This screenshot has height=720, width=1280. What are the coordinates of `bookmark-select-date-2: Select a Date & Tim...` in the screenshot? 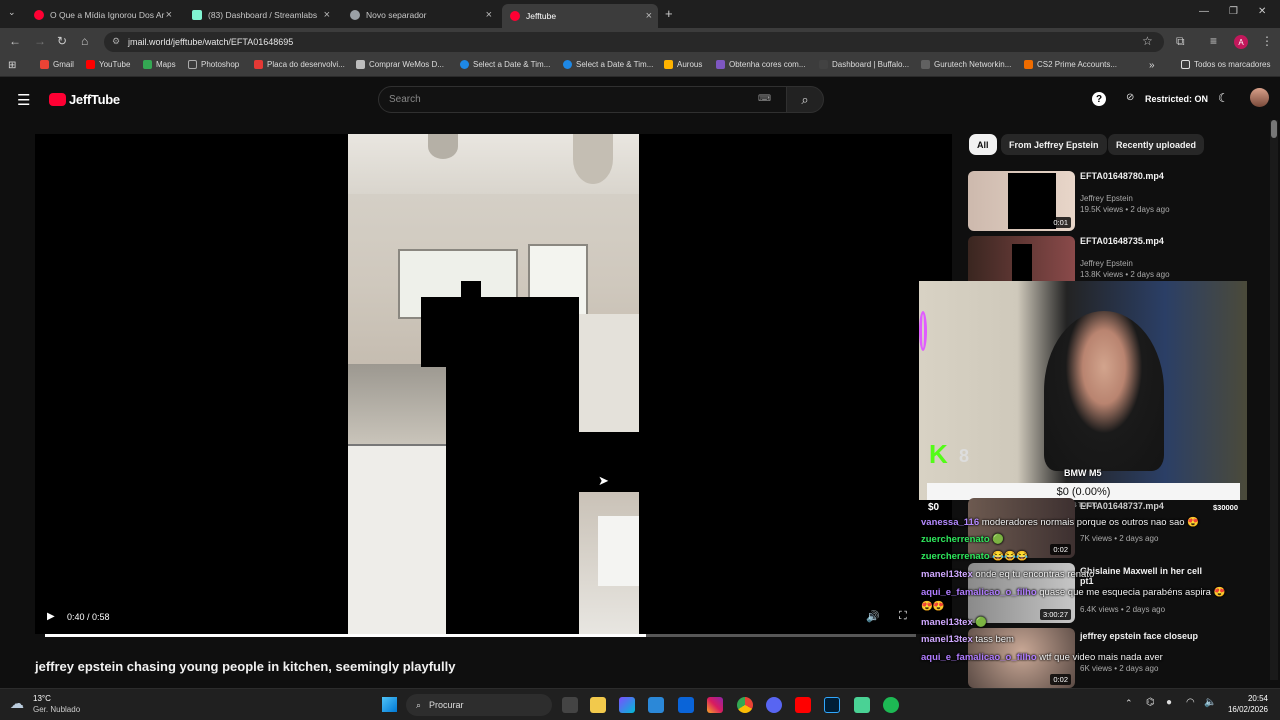 It's located at (608, 64).